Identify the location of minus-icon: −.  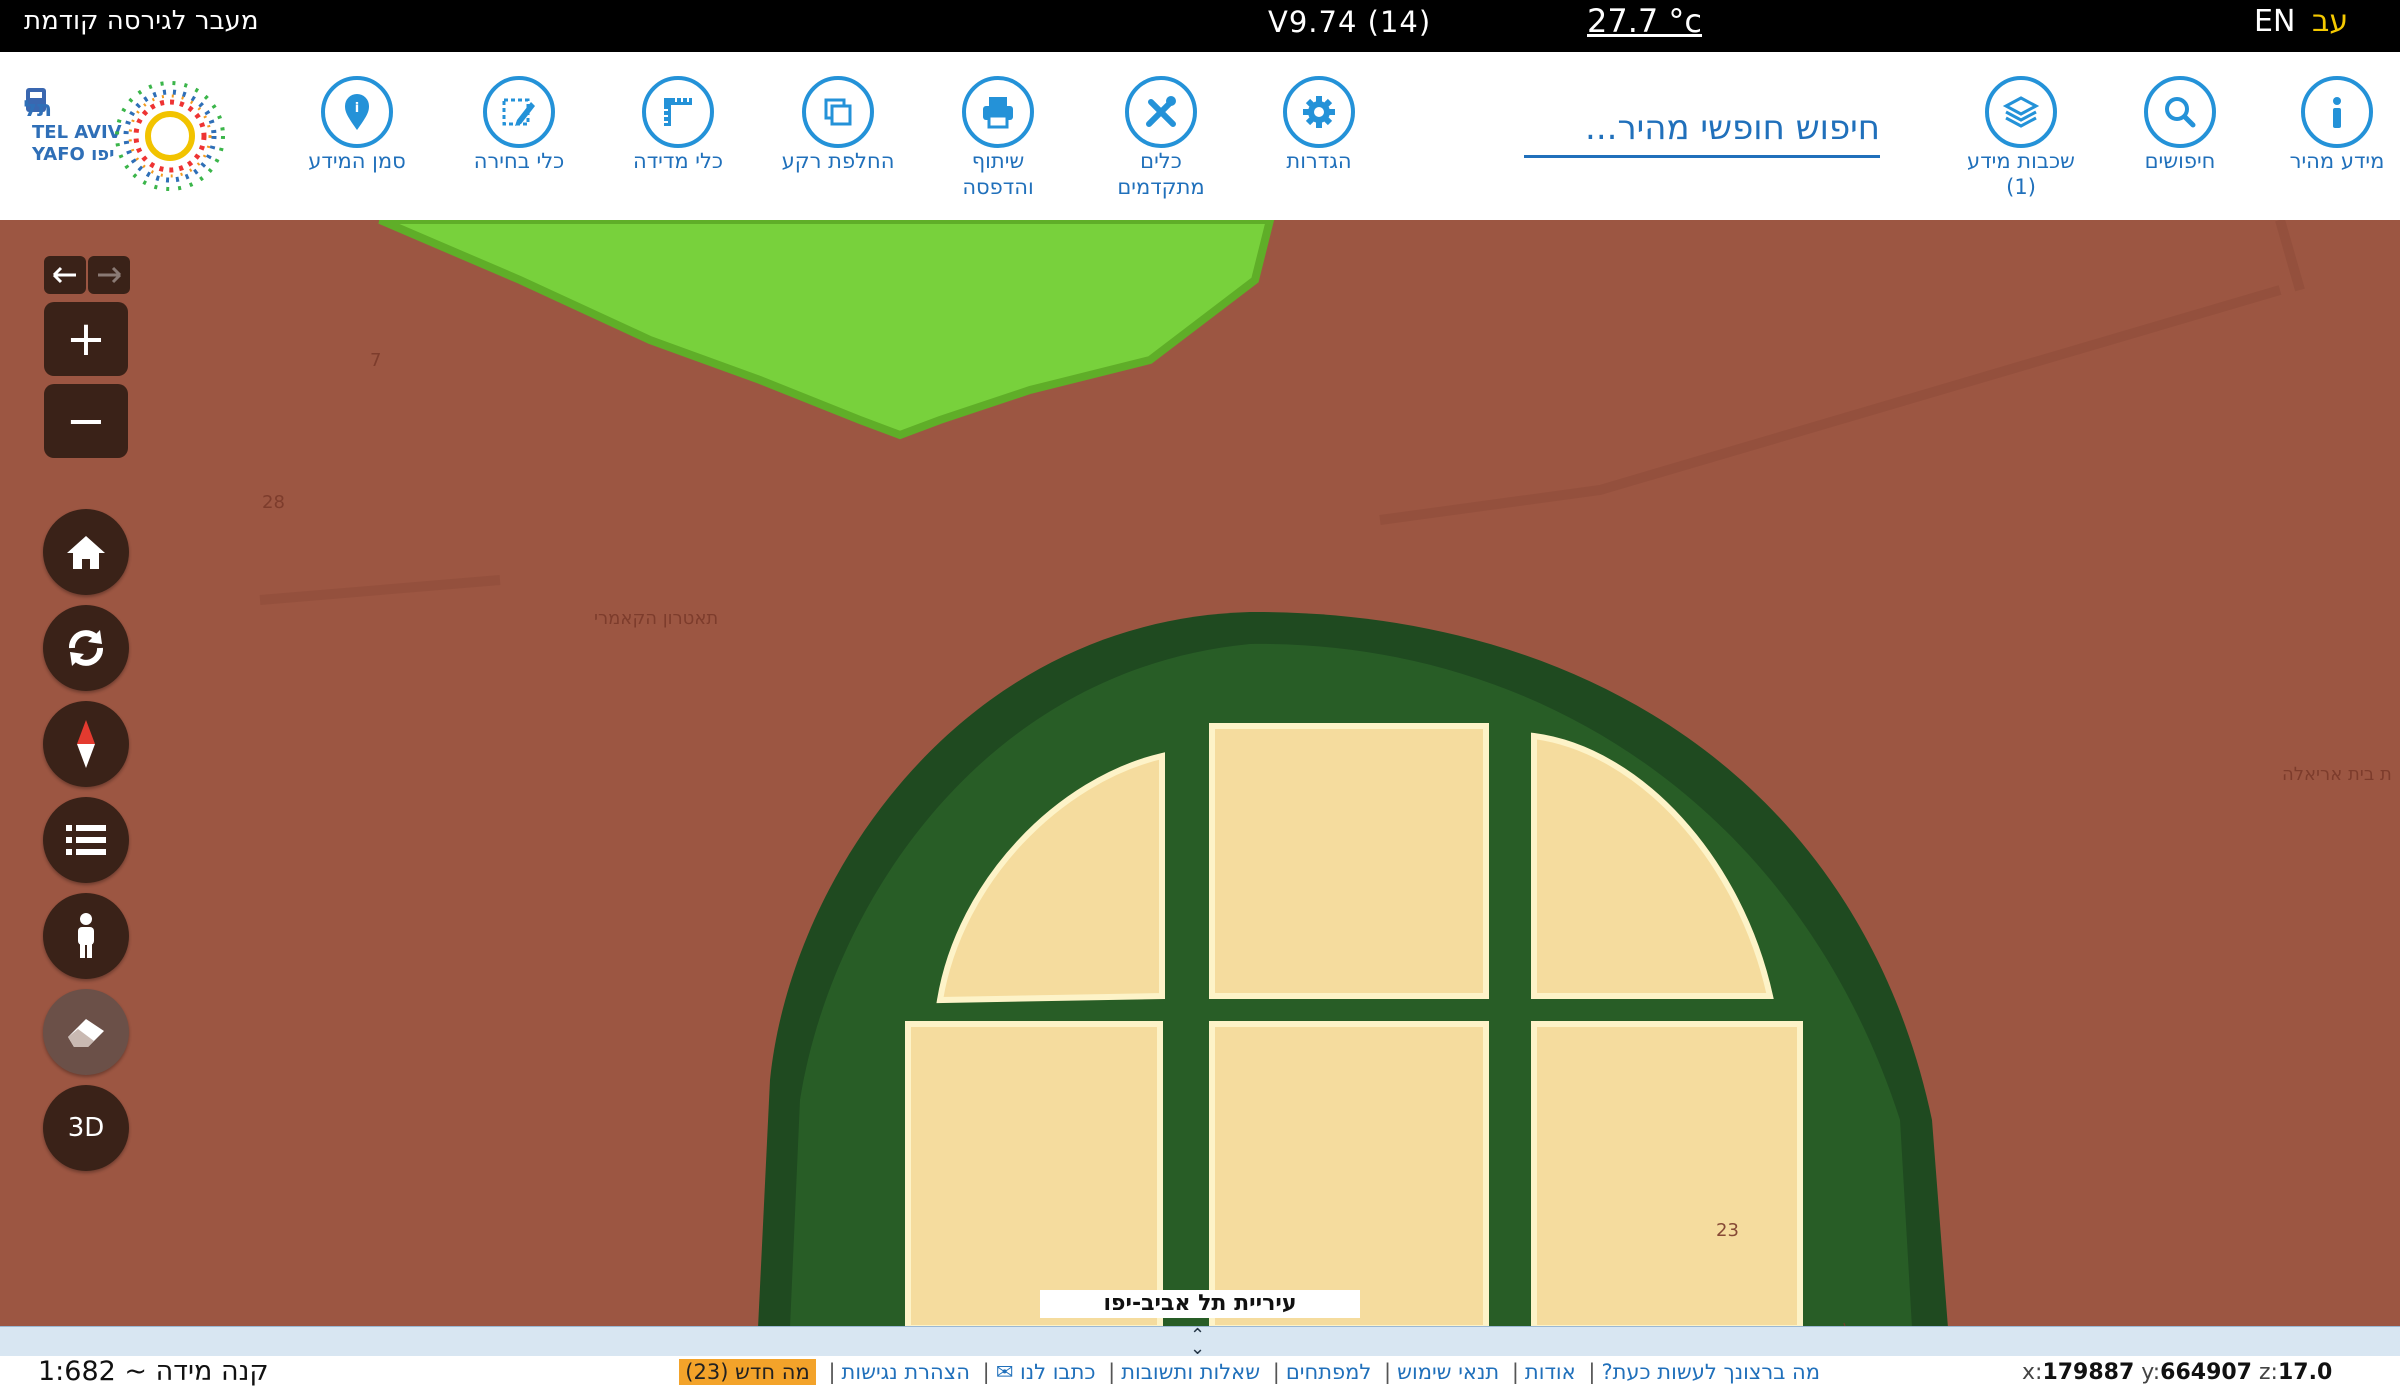
(86, 421).